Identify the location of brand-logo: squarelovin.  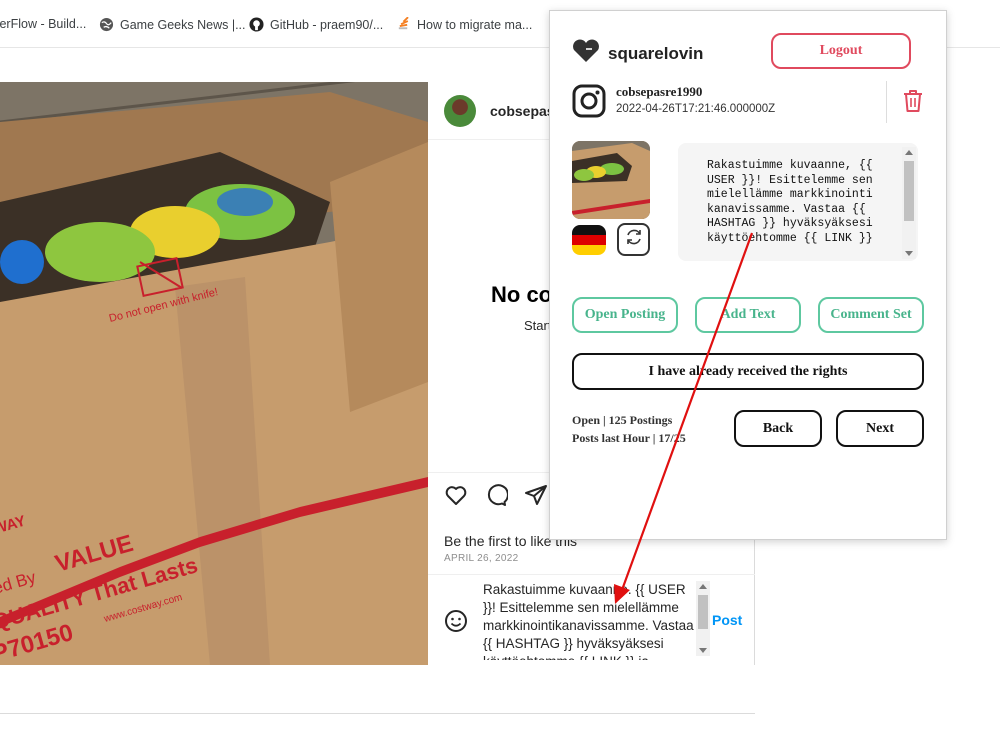
(637, 53).